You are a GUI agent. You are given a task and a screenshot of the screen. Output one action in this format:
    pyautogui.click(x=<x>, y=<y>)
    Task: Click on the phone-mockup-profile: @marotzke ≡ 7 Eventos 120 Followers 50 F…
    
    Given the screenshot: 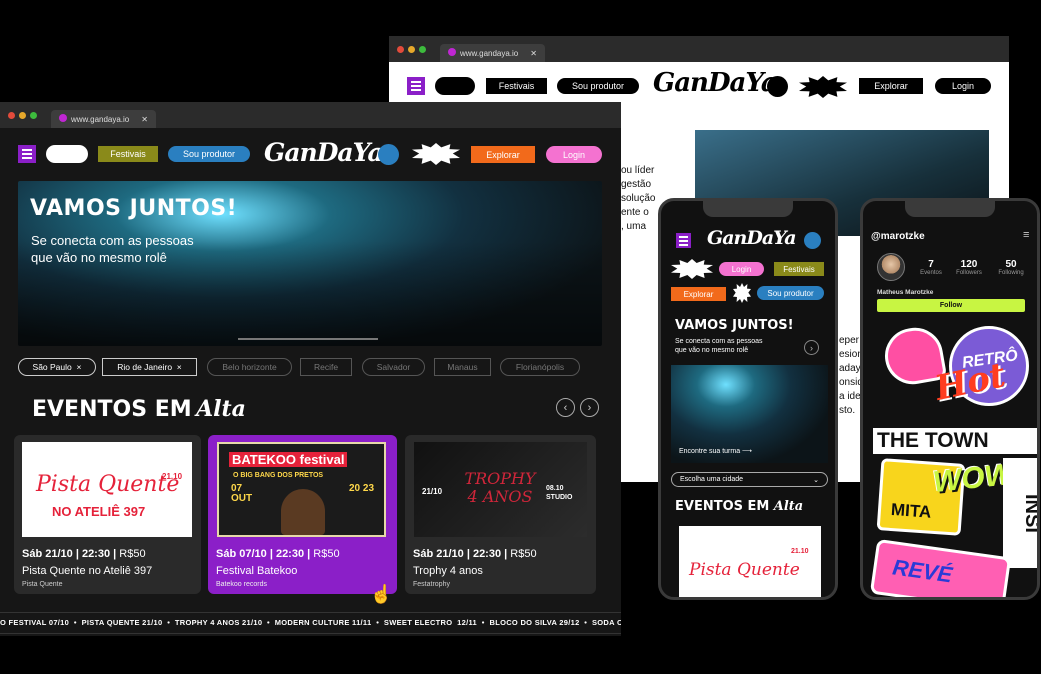 What is the action you would take?
    pyautogui.click(x=950, y=399)
    